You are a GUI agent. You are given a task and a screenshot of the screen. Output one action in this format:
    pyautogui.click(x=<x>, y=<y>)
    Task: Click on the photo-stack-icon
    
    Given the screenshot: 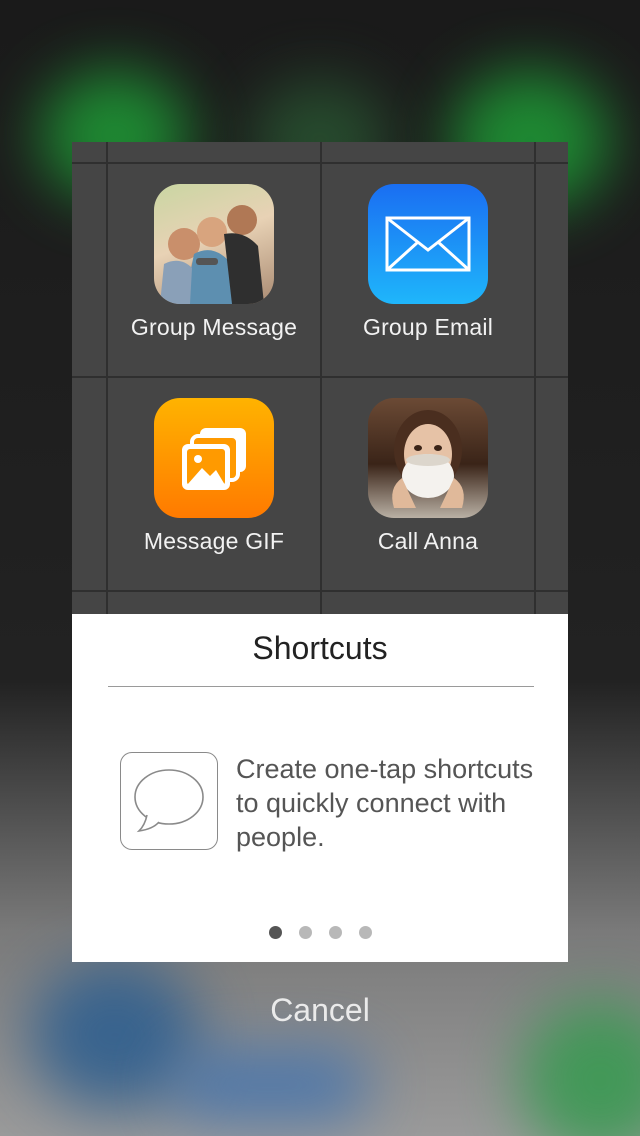 What is the action you would take?
    pyautogui.click(x=214, y=458)
    